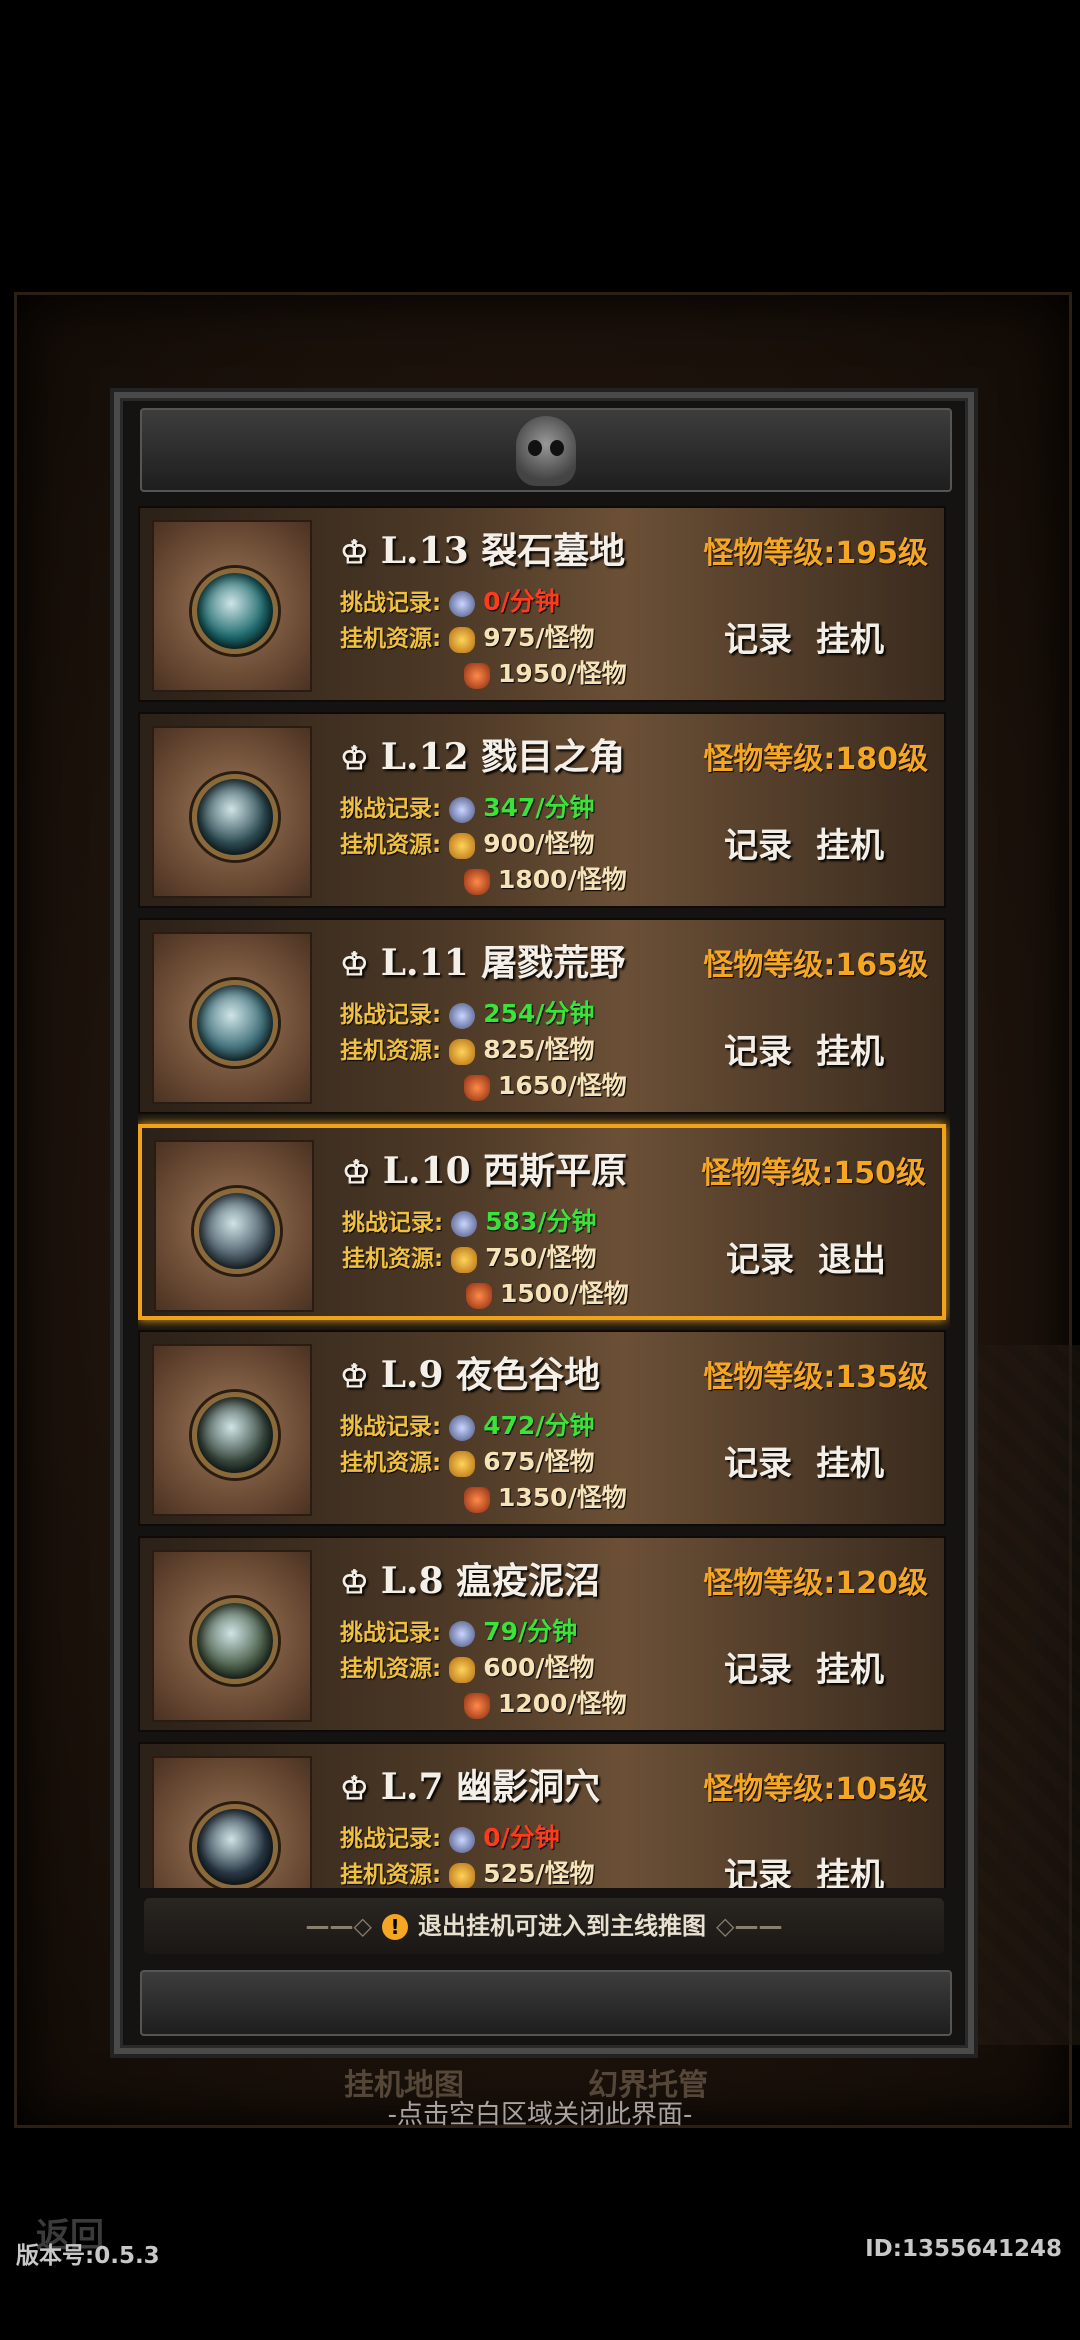 The image size is (1080, 2340). I want to click on monster-level: 怪物等级:105级, so click(815, 1789).